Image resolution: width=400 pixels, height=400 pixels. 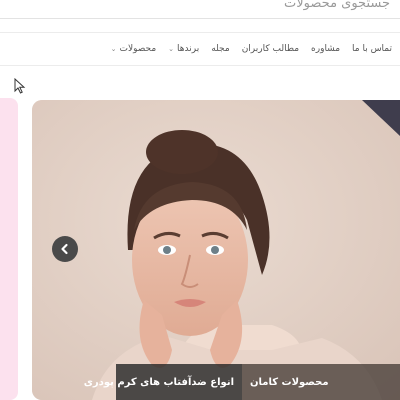 I want to click on side-slide-preview, so click(x=9, y=249).